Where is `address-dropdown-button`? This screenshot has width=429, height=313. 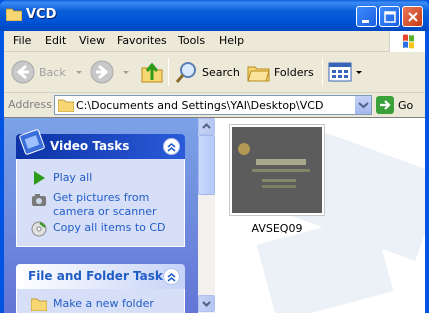 address-dropdown-button is located at coordinates (362, 105).